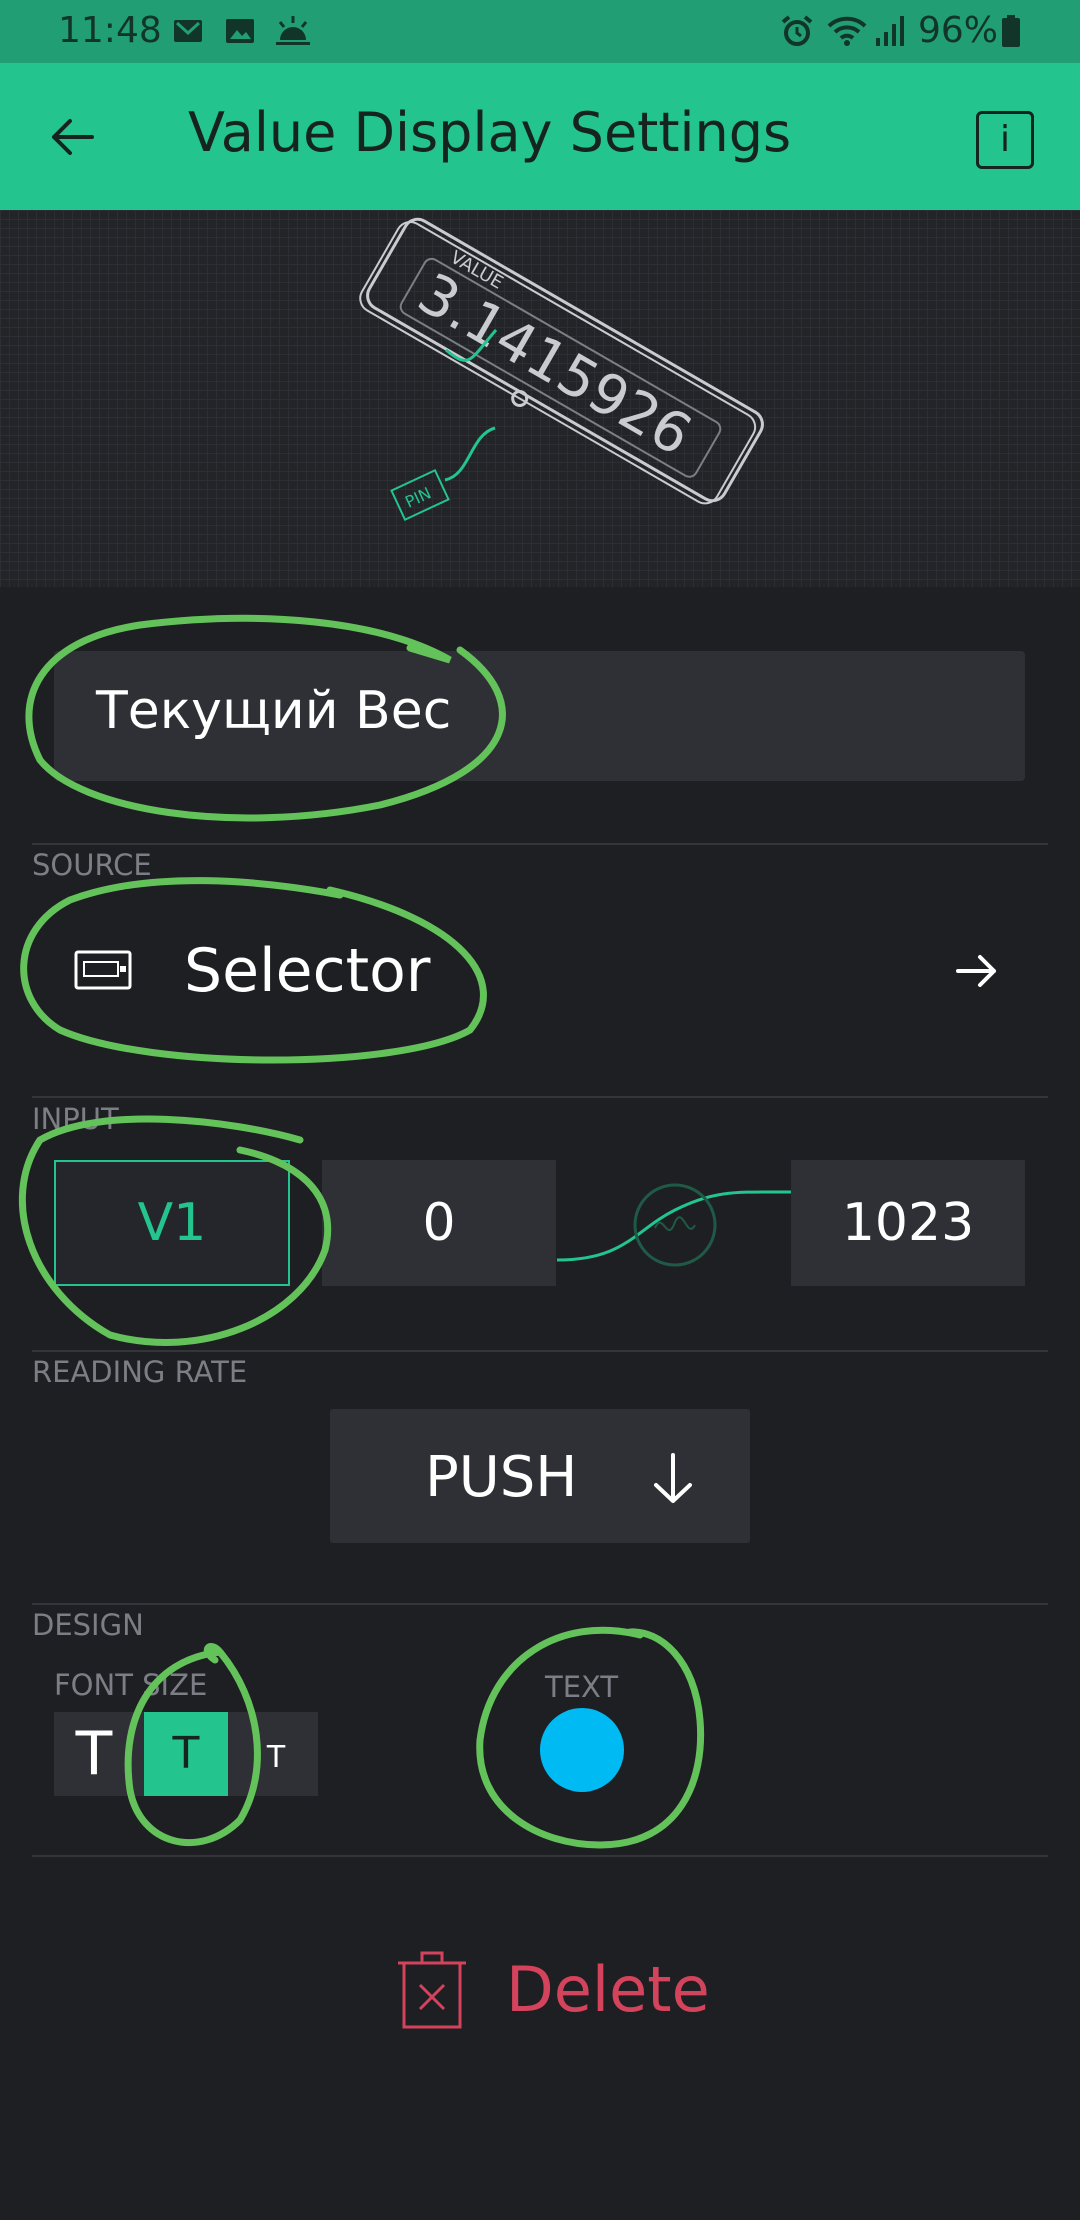 This screenshot has height=2220, width=1080. I want to click on app-bar: Value Display Settings i, so click(540, 136).